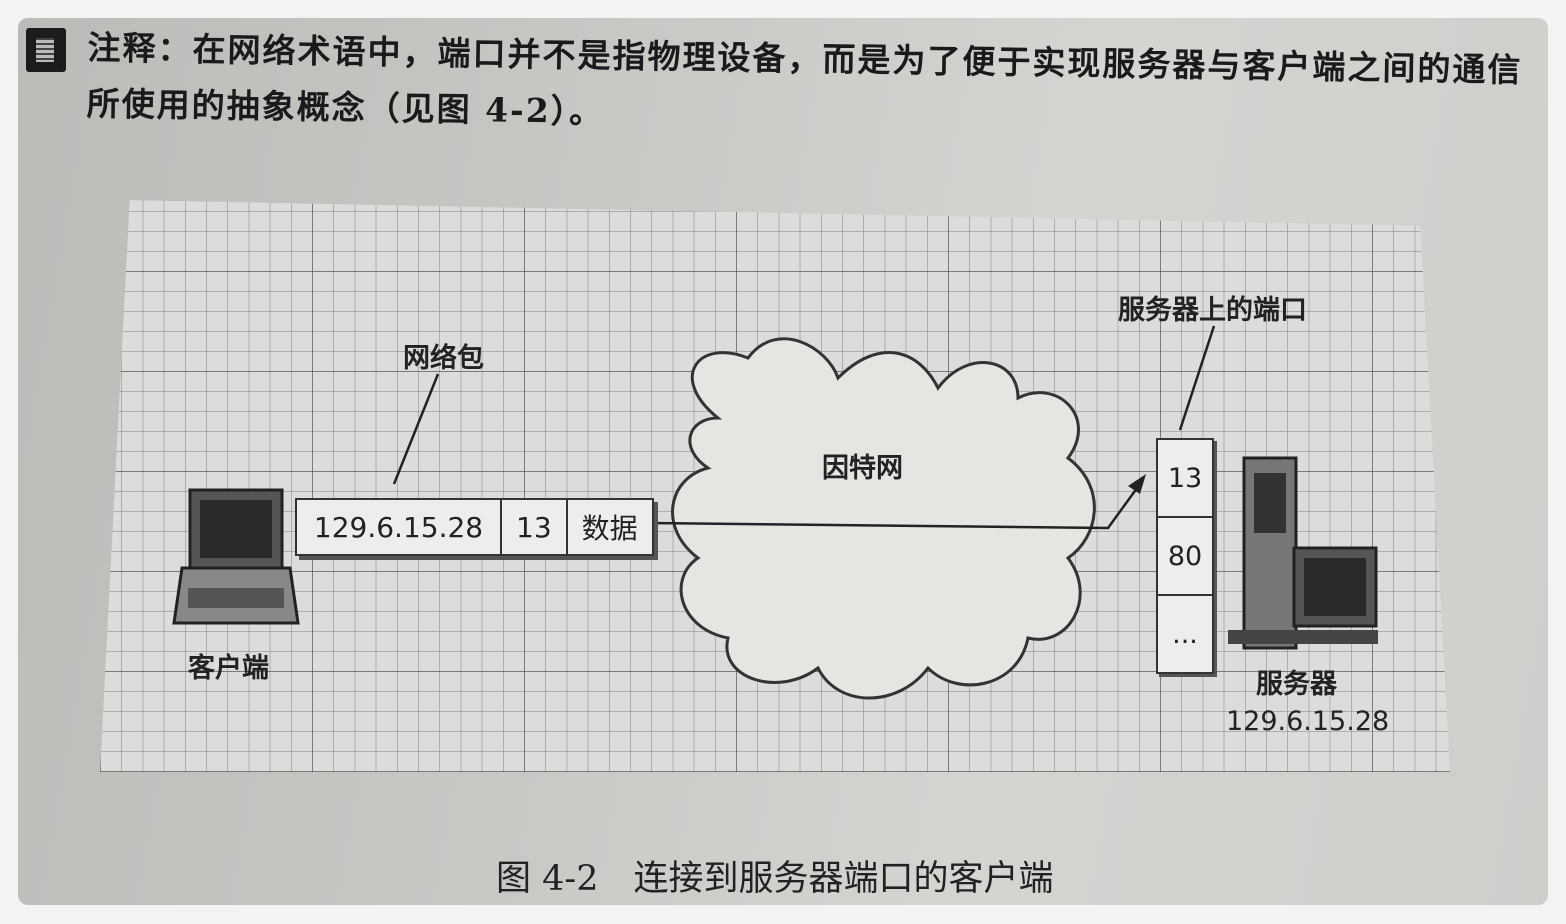 Image resolution: width=1566 pixels, height=924 pixels. Describe the element at coordinates (1308, 721) in the screenshot. I see `server-ip: 129.6.15.28` at that location.